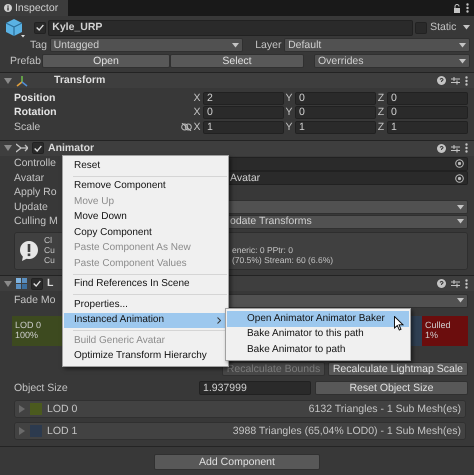  Describe the element at coordinates (255, 388) in the screenshot. I see `number-field: 1.937999` at that location.